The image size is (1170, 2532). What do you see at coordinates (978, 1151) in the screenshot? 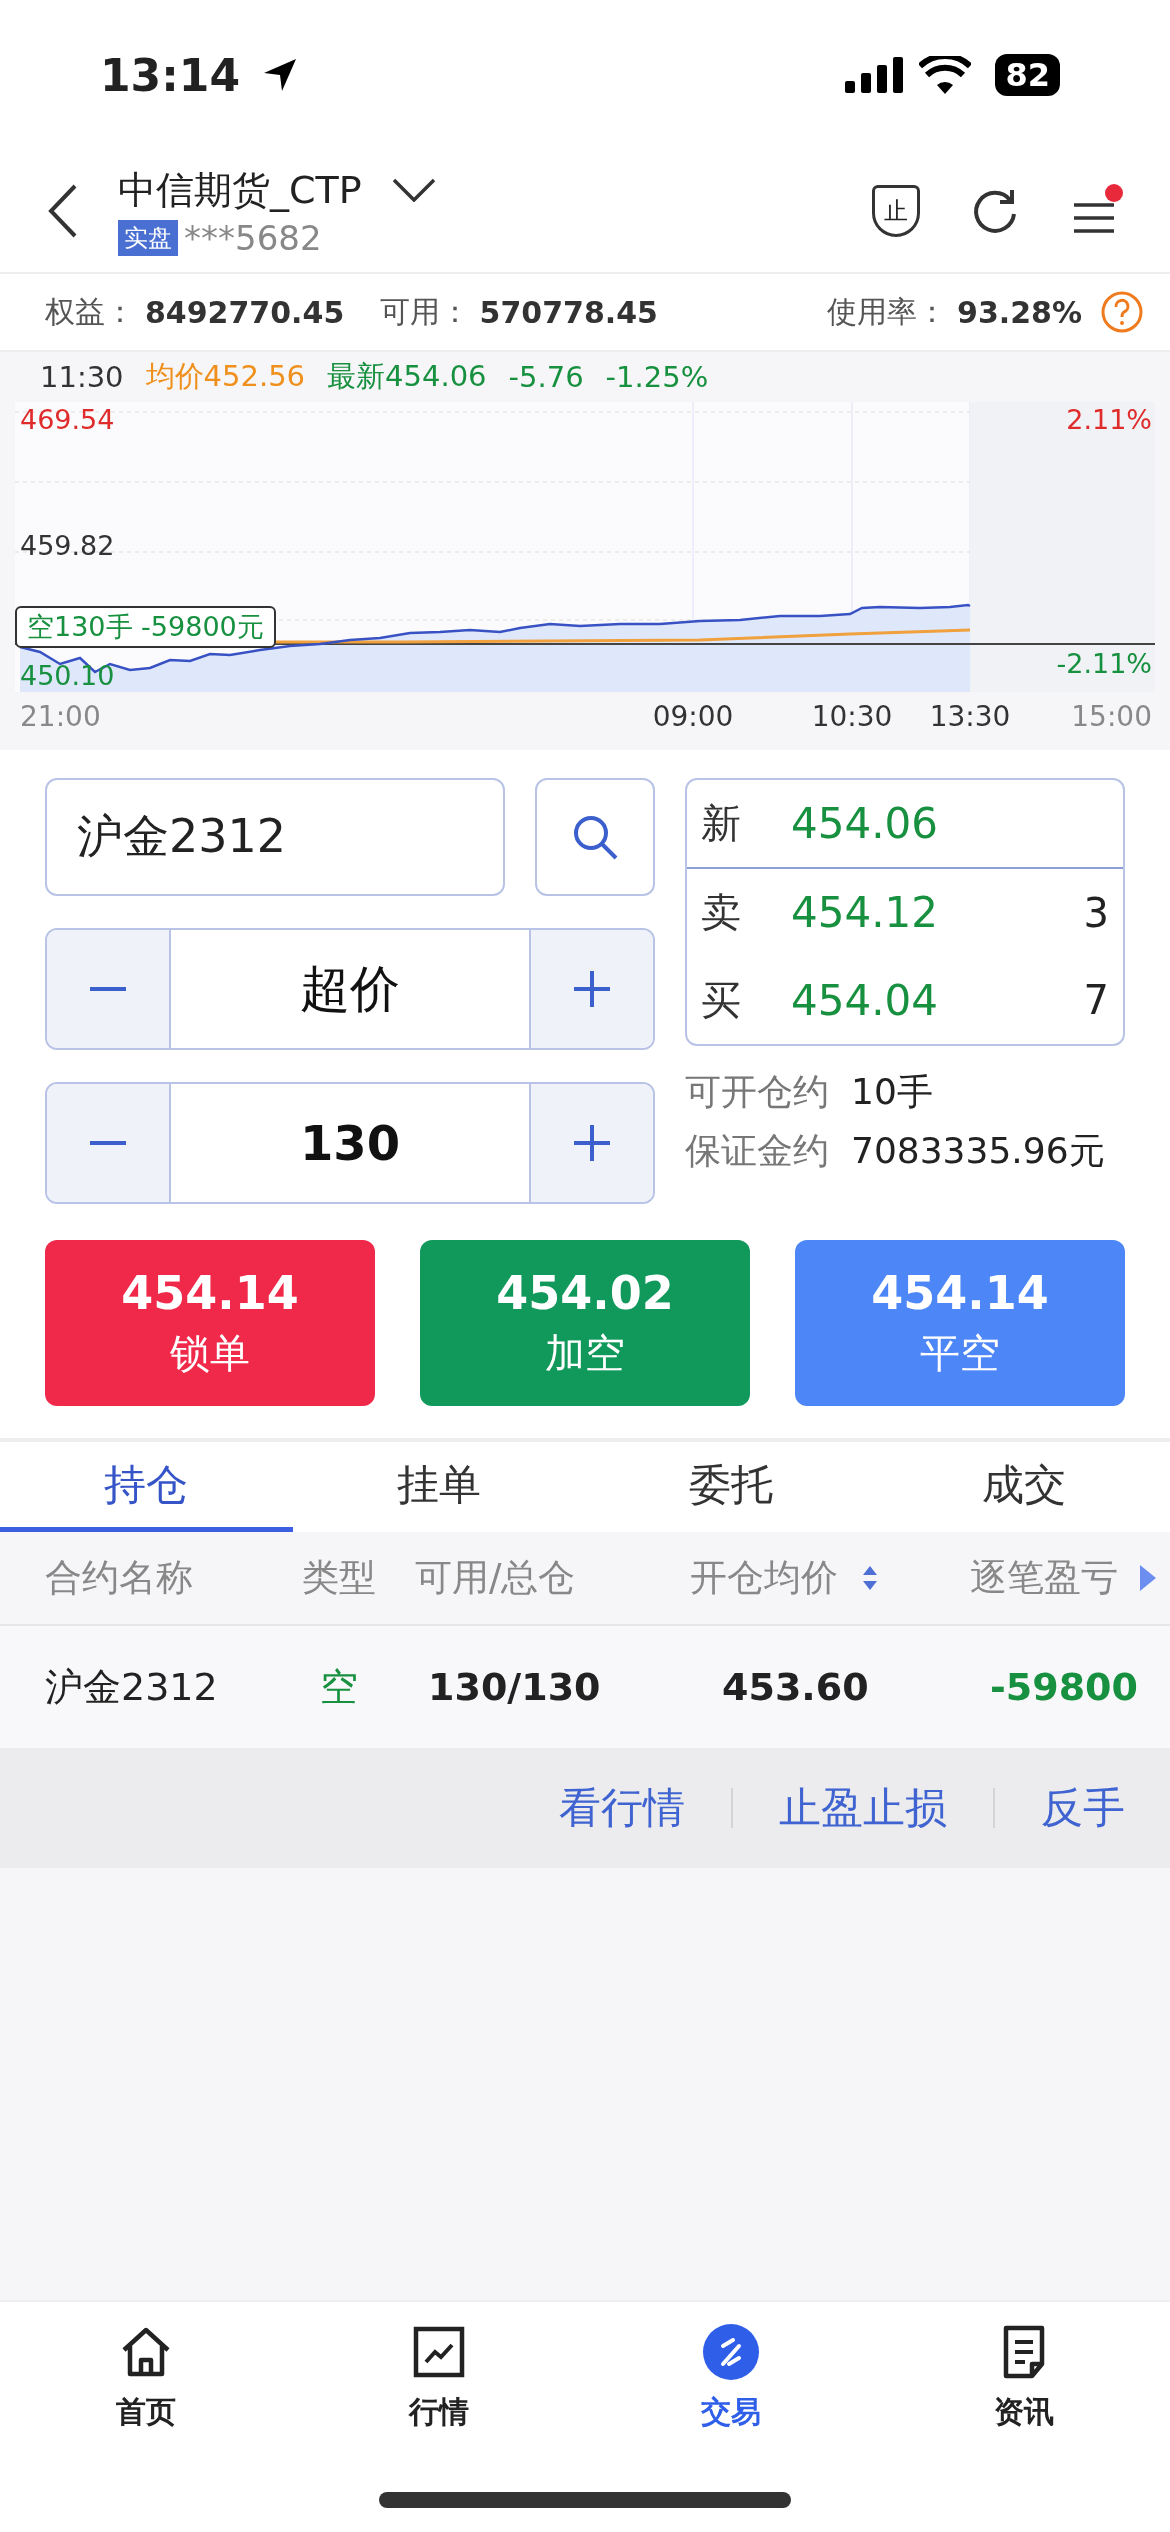
I see `estimate-value: 7083335.96元` at bounding box center [978, 1151].